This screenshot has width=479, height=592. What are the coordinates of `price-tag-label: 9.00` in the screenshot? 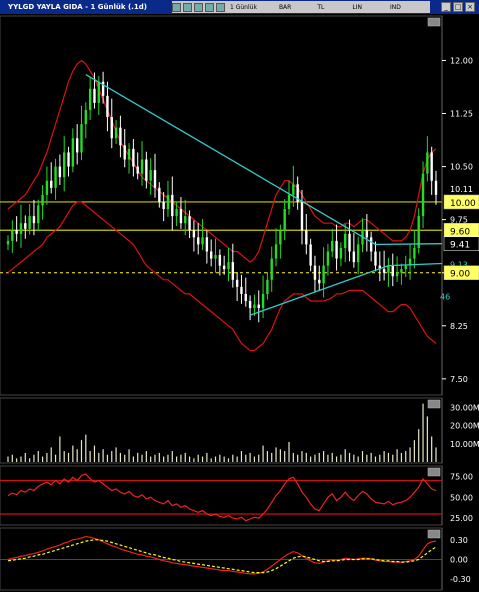 It's located at (460, 275).